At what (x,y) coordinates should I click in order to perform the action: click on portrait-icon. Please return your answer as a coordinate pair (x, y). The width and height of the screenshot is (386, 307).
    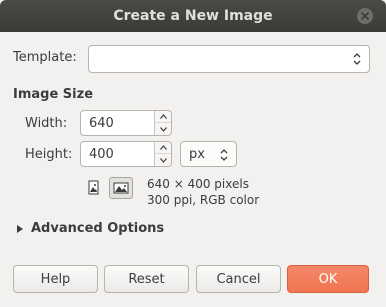
    Looking at the image, I should click on (93, 187).